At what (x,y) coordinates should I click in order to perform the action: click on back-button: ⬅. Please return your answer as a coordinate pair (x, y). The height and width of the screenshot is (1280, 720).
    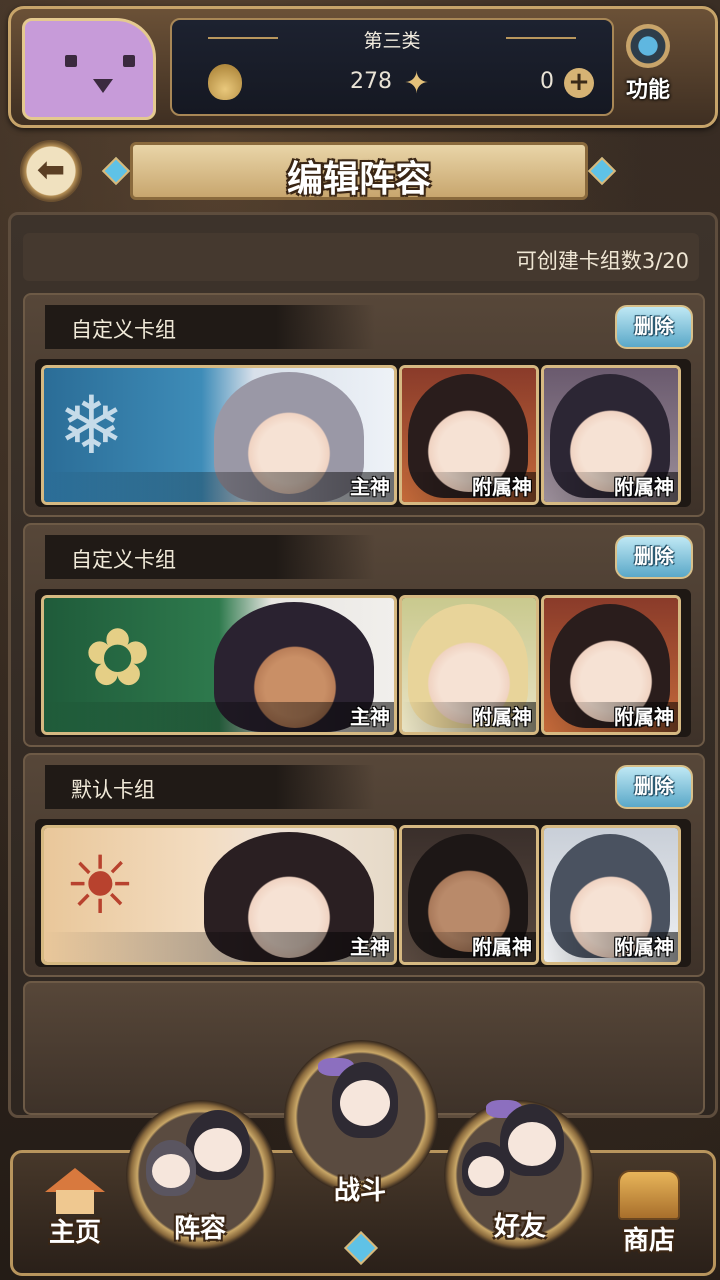
    Looking at the image, I should click on (51, 171).